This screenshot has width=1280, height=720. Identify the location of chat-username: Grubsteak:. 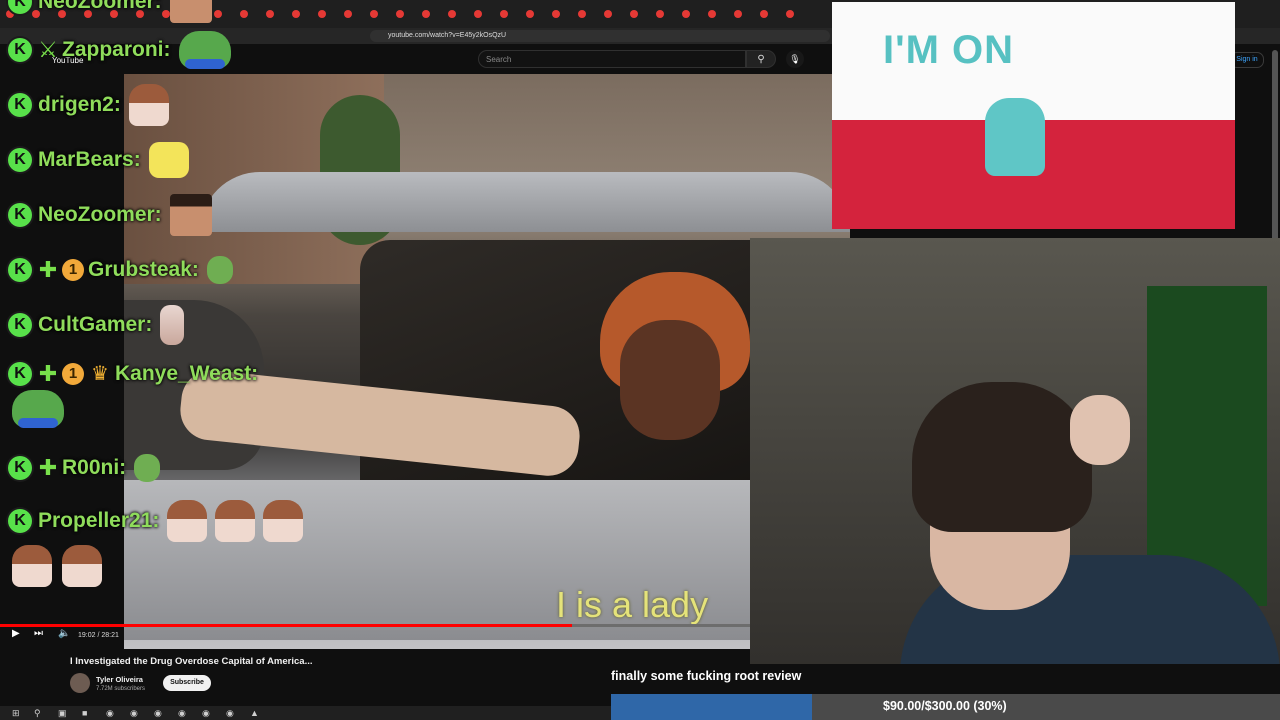
(143, 269).